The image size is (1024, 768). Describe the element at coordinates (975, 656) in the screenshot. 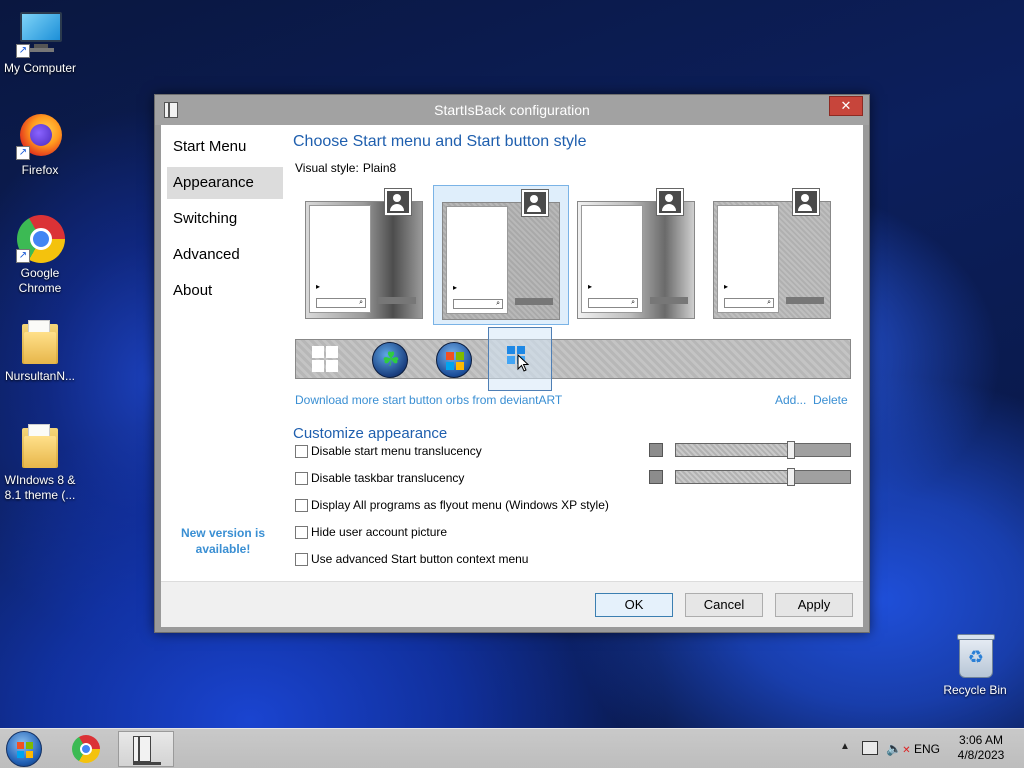

I see `recycle-bin-icon: ♻` at that location.